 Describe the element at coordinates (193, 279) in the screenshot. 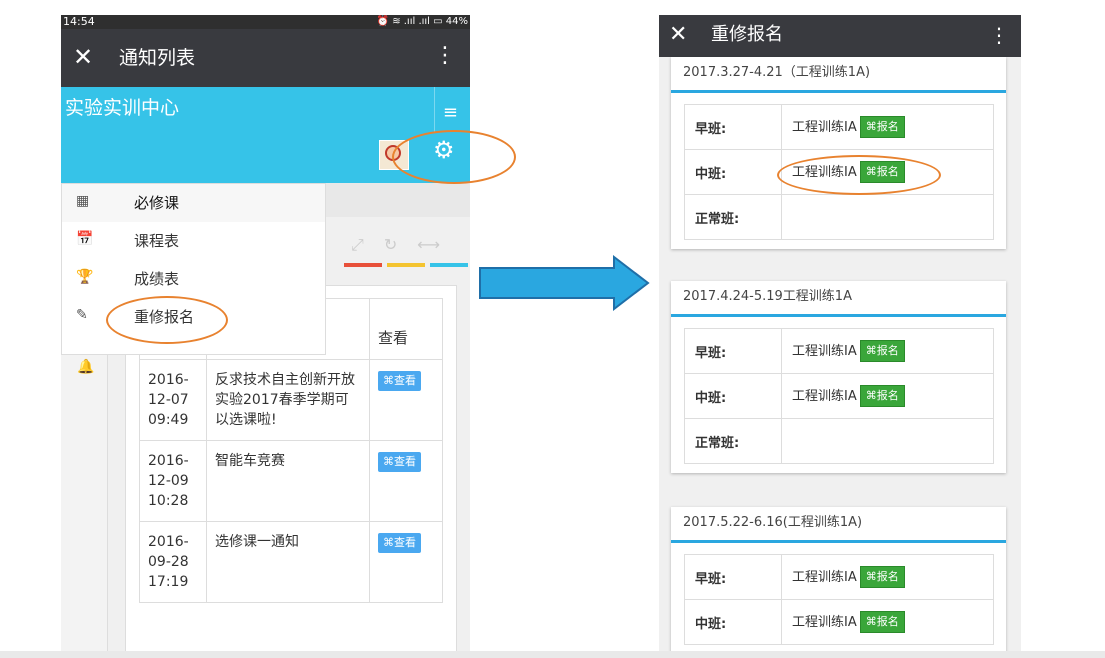

I see `menu-item-grades: 🏆 成绩表` at that location.